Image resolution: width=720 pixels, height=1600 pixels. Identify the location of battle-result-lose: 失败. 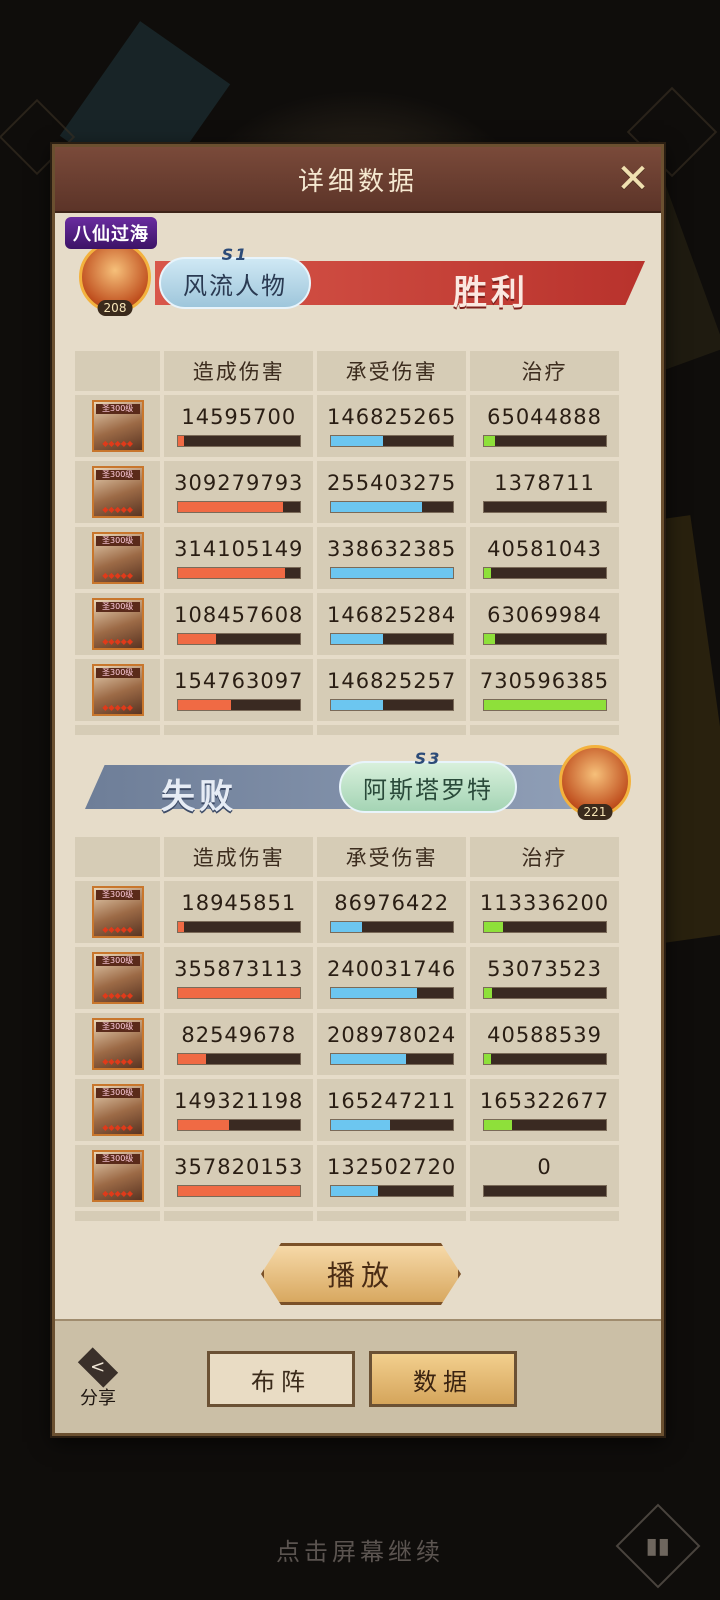
(199, 797).